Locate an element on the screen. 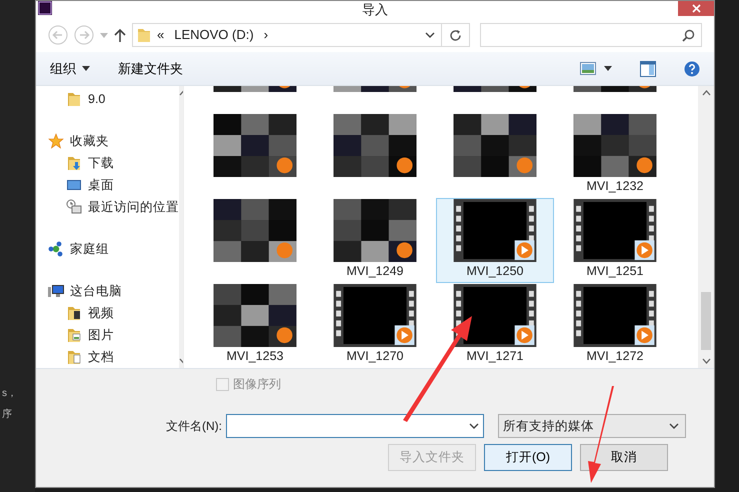  caret-icon is located at coordinates (86, 68).